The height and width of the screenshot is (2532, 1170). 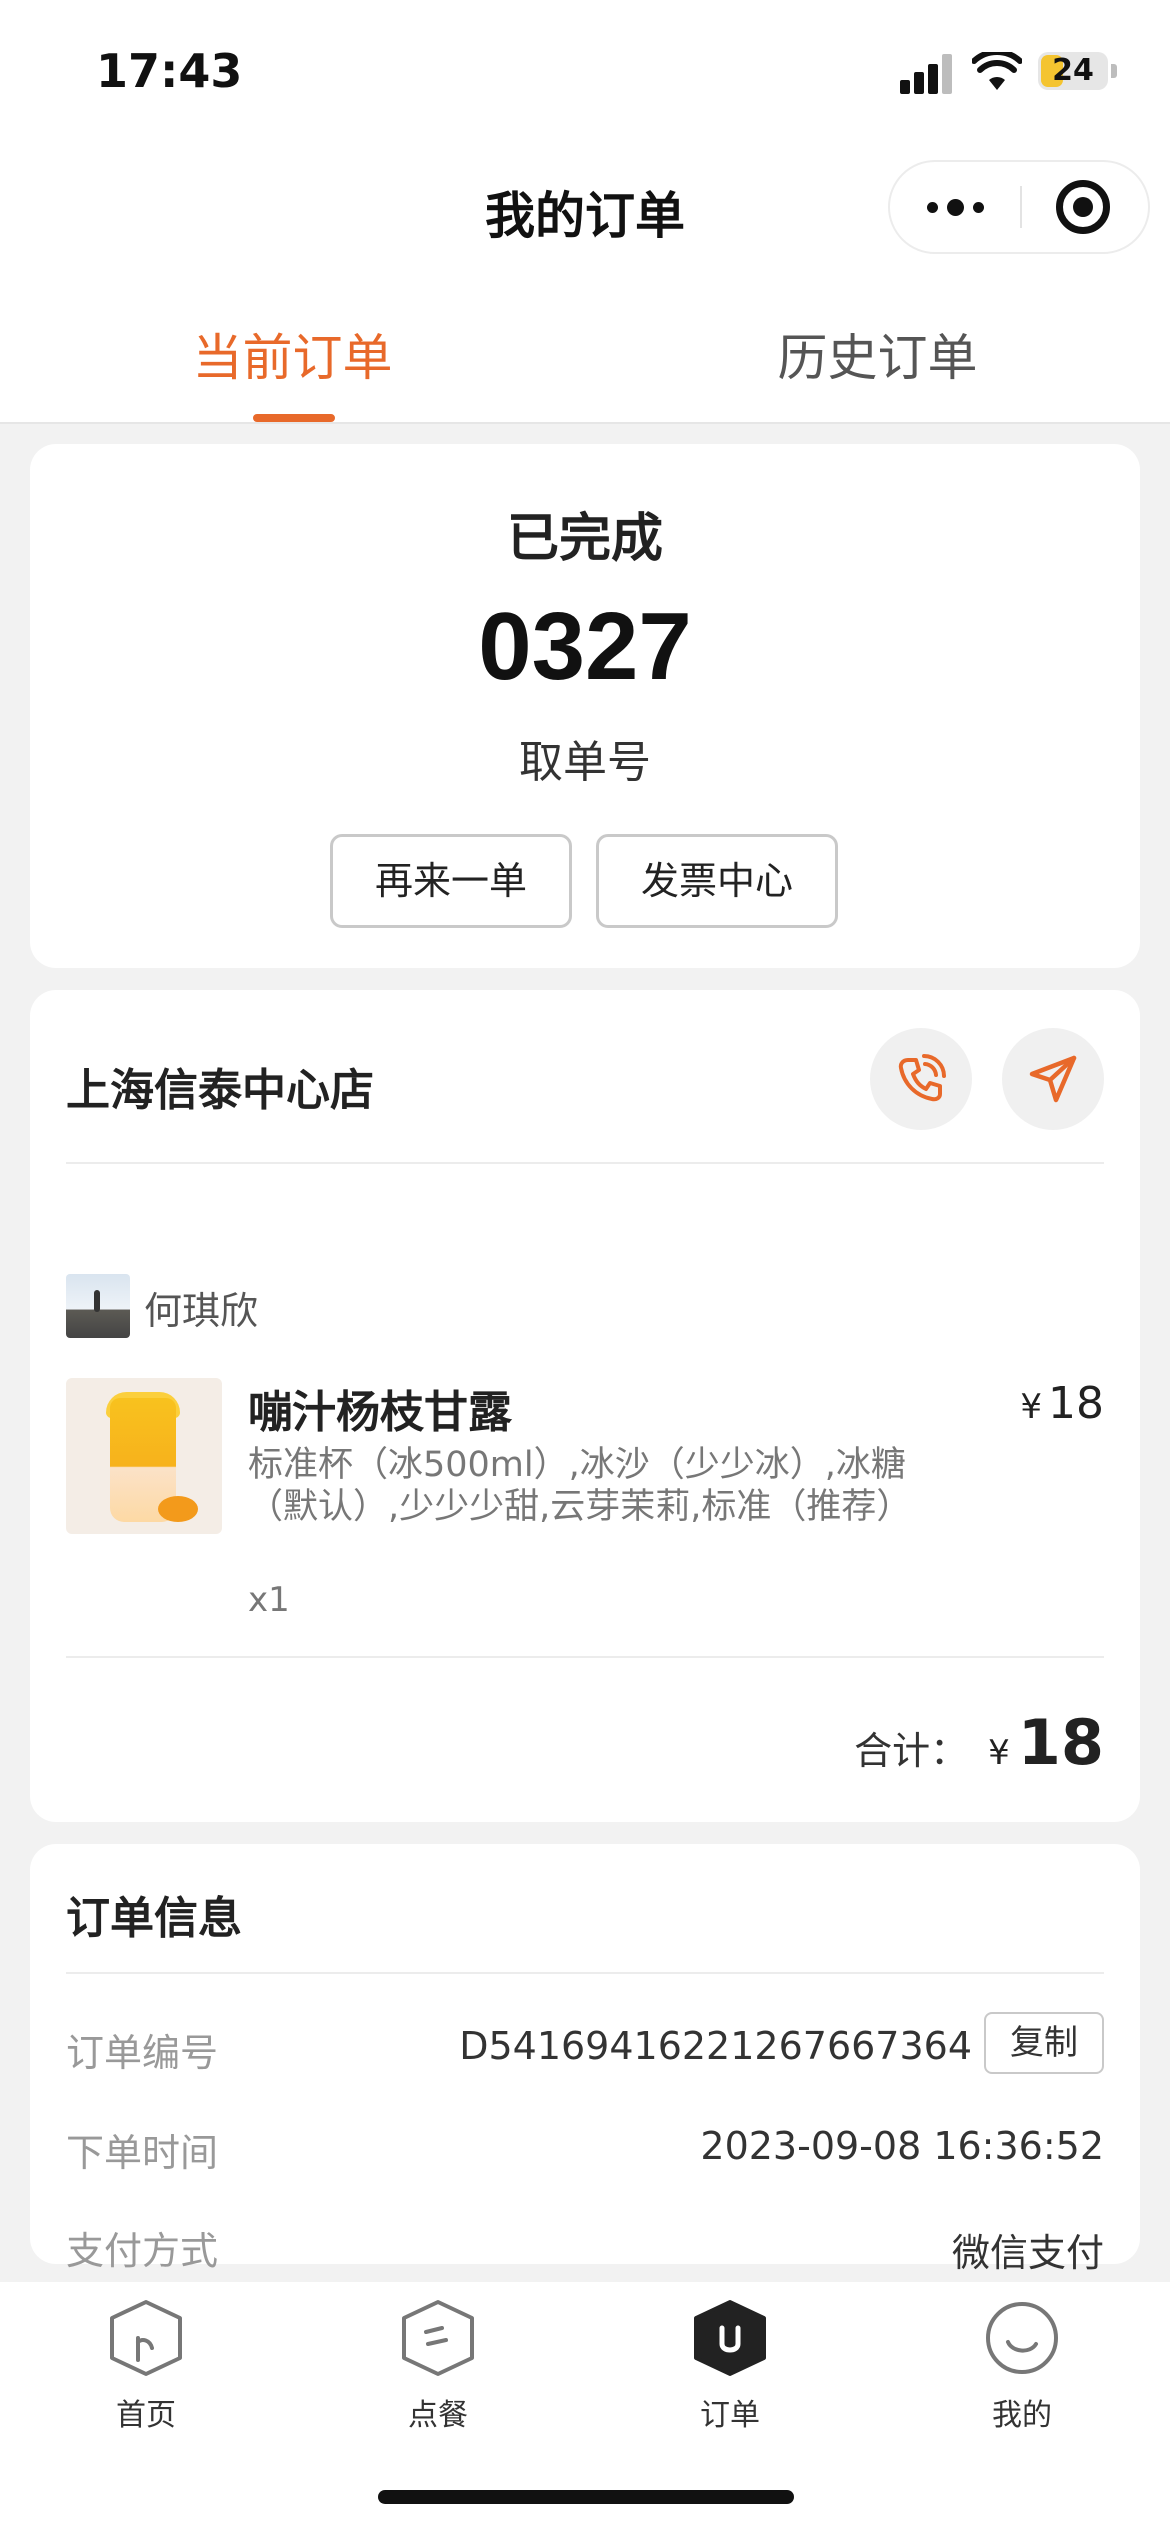 What do you see at coordinates (715, 2046) in the screenshot?
I see `order-number-value: D5416941622126766736​4` at bounding box center [715, 2046].